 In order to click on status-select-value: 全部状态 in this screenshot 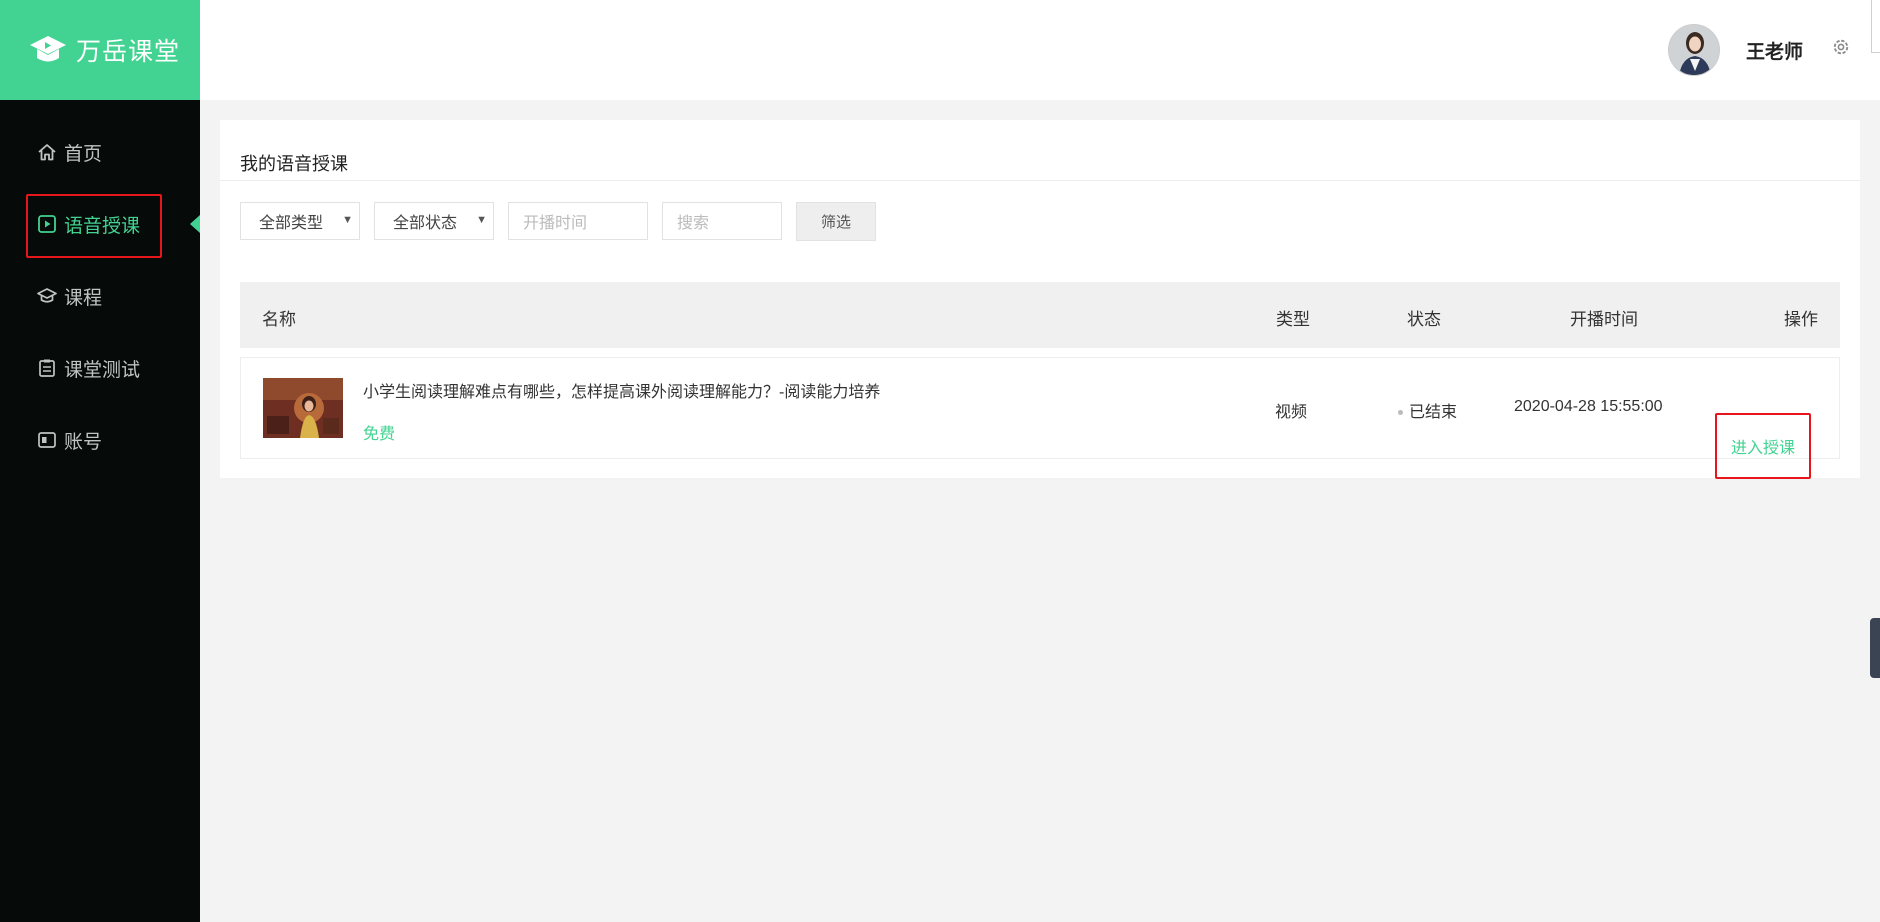, I will do `click(425, 223)`.